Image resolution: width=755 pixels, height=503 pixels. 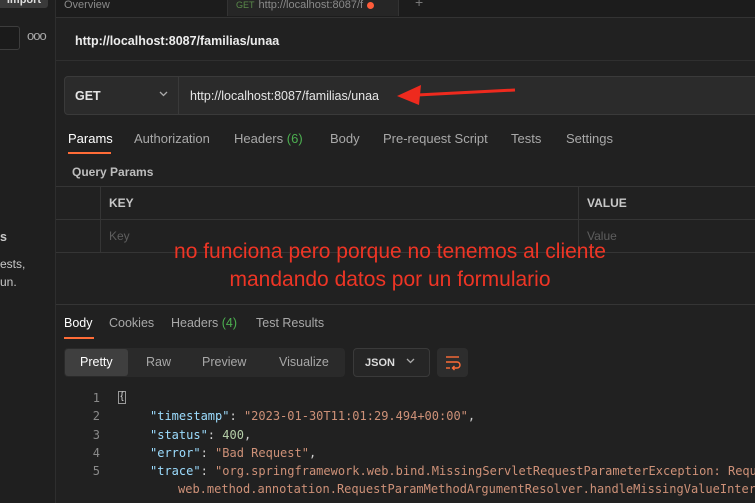 What do you see at coordinates (380, 363) in the screenshot?
I see `format-label: JSON` at bounding box center [380, 363].